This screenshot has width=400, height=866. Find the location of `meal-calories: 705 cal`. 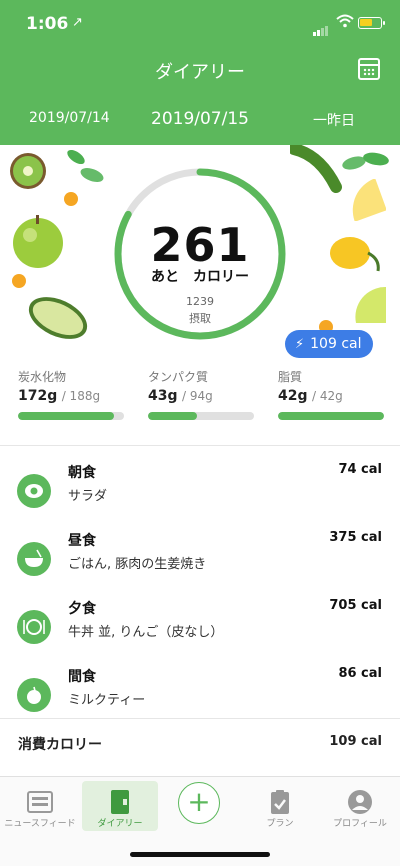

meal-calories: 705 cal is located at coordinates (355, 605).